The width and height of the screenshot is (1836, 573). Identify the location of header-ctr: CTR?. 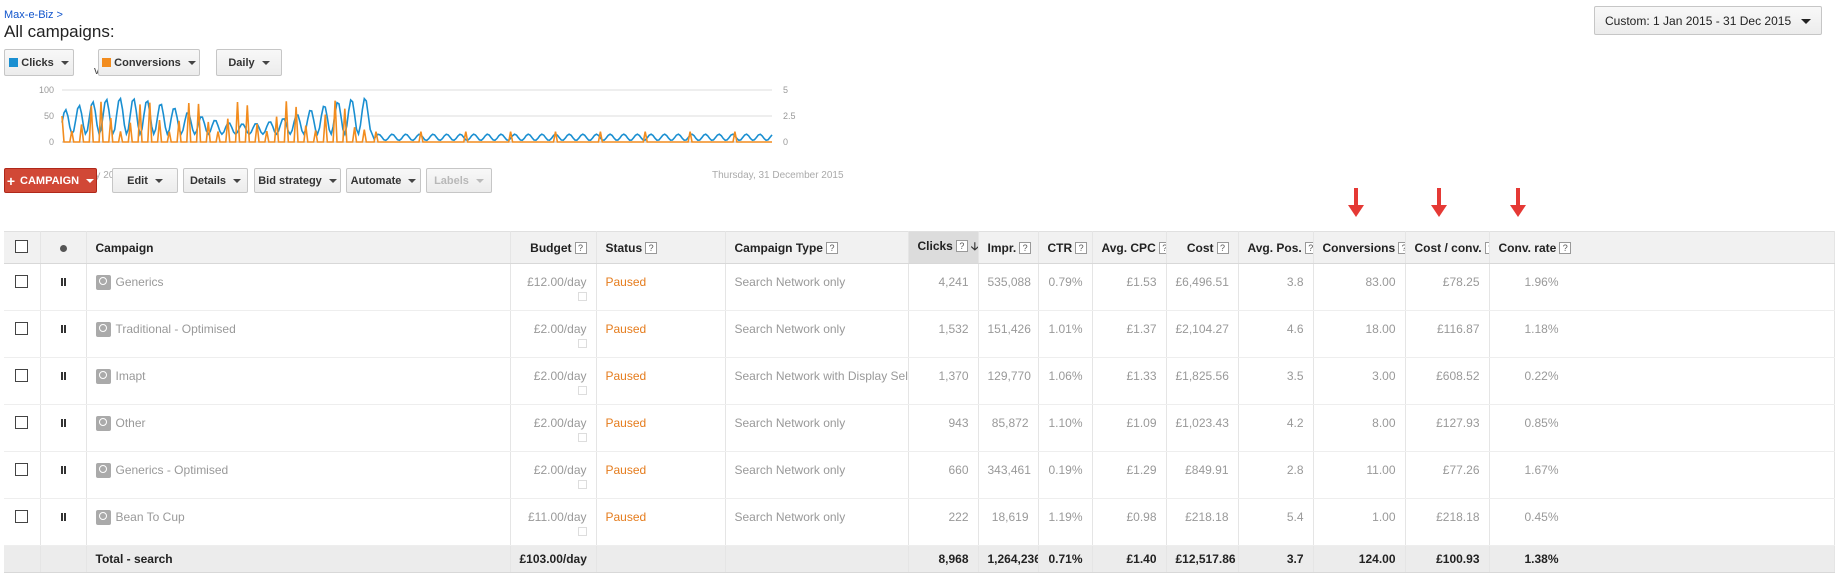
(1065, 247).